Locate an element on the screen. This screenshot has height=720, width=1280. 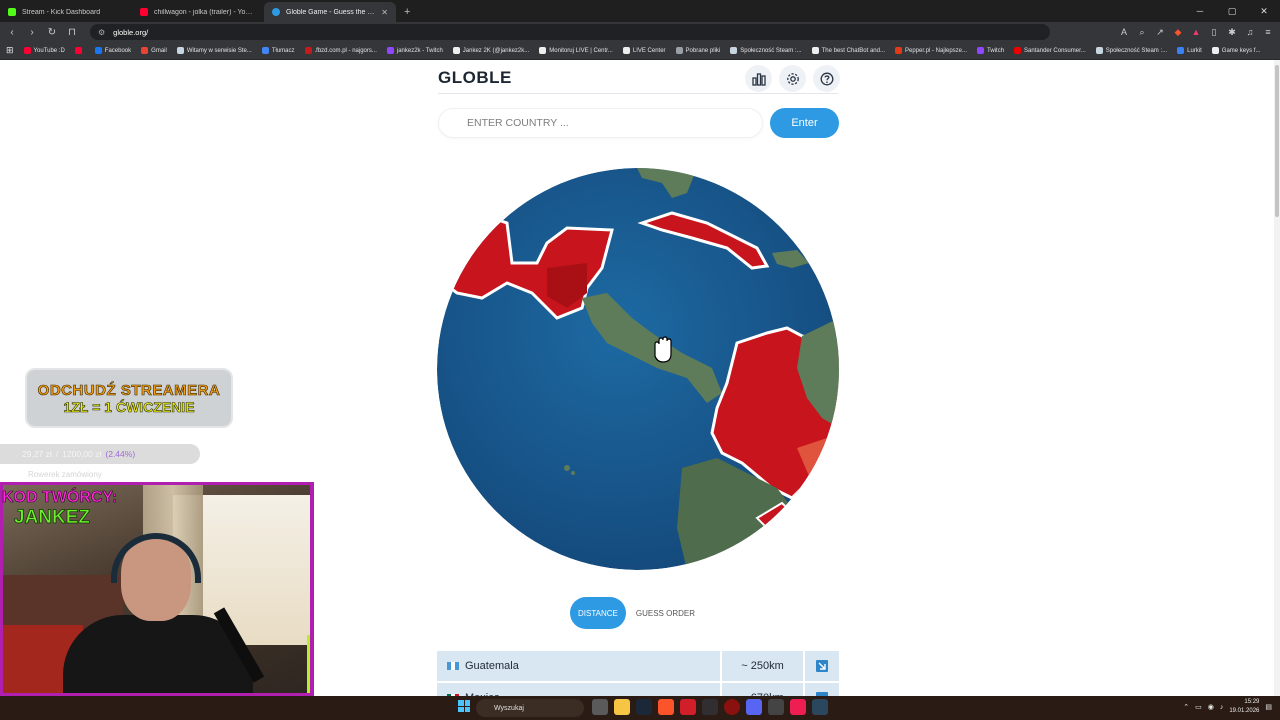
enter-button: Enter is located at coordinates (804, 123).